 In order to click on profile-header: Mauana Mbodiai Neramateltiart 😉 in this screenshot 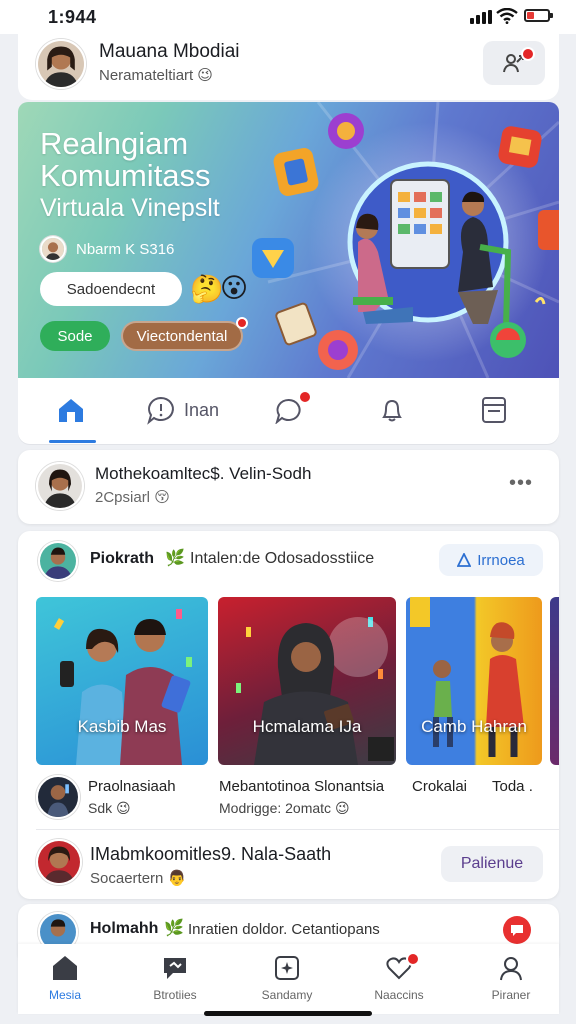, I will do `click(288, 67)`.